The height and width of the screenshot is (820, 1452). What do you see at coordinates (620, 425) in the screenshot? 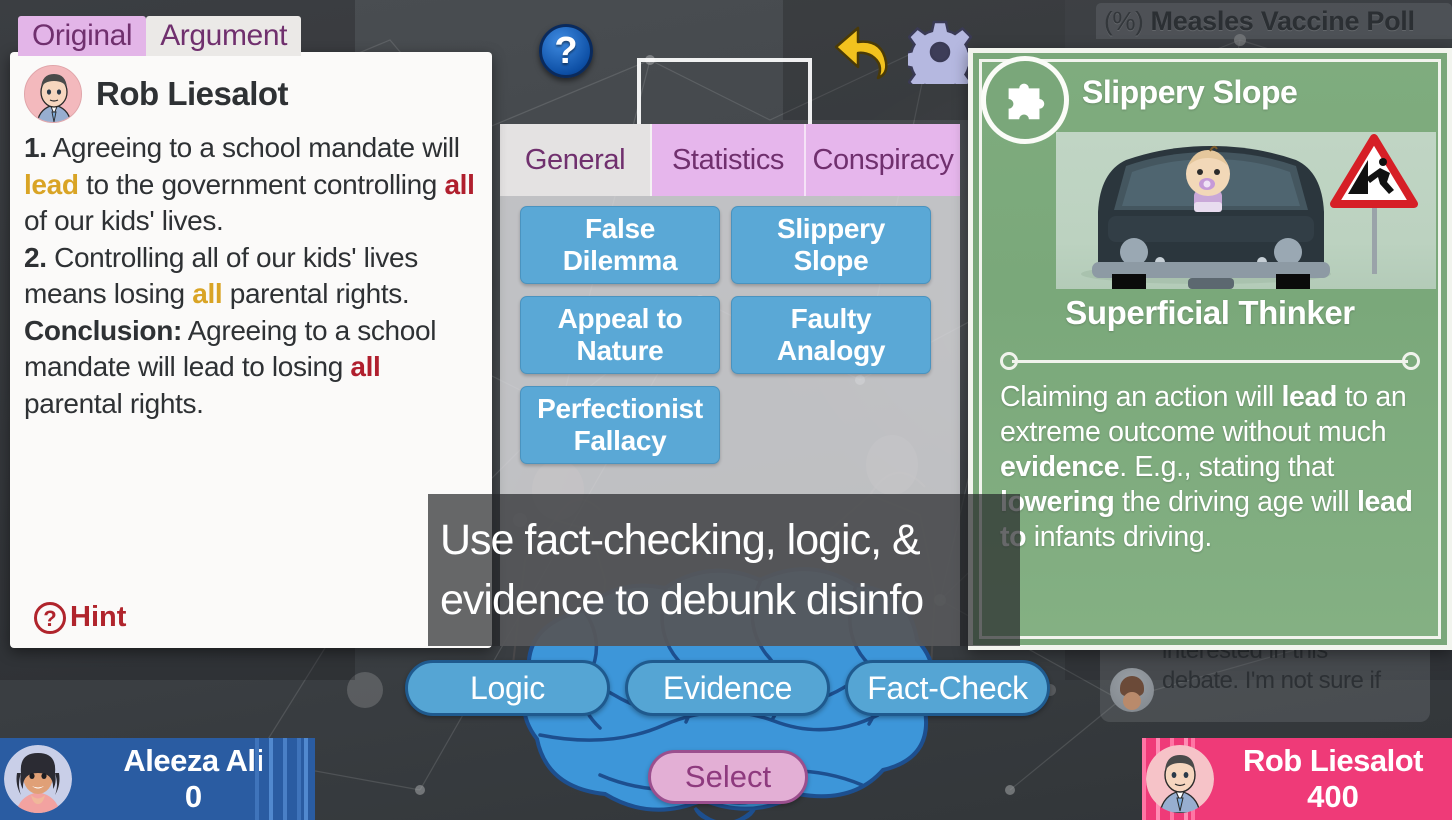
I see `fallacy-option-perfectionist-fallacy: Perfectionist Fallacy` at bounding box center [620, 425].